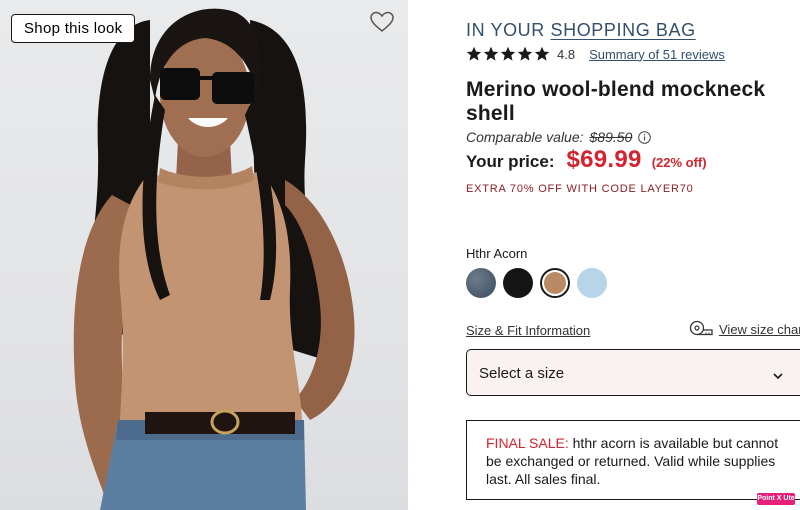 Image resolution: width=800 pixels, height=510 pixels. Describe the element at coordinates (776, 499) in the screenshot. I see `extension-badge: Point X Ute` at that location.